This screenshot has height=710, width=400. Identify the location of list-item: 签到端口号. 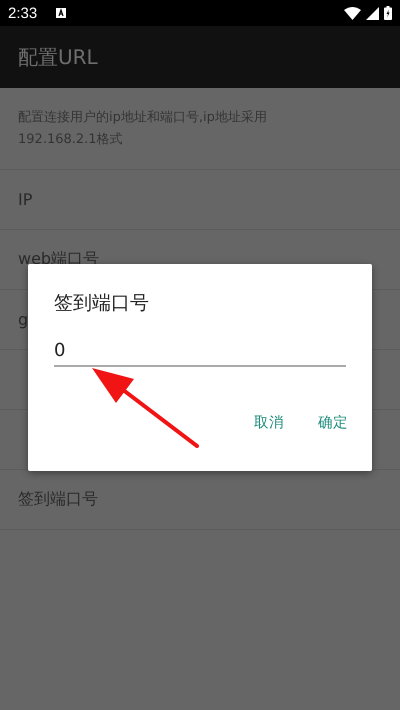
(58, 499).